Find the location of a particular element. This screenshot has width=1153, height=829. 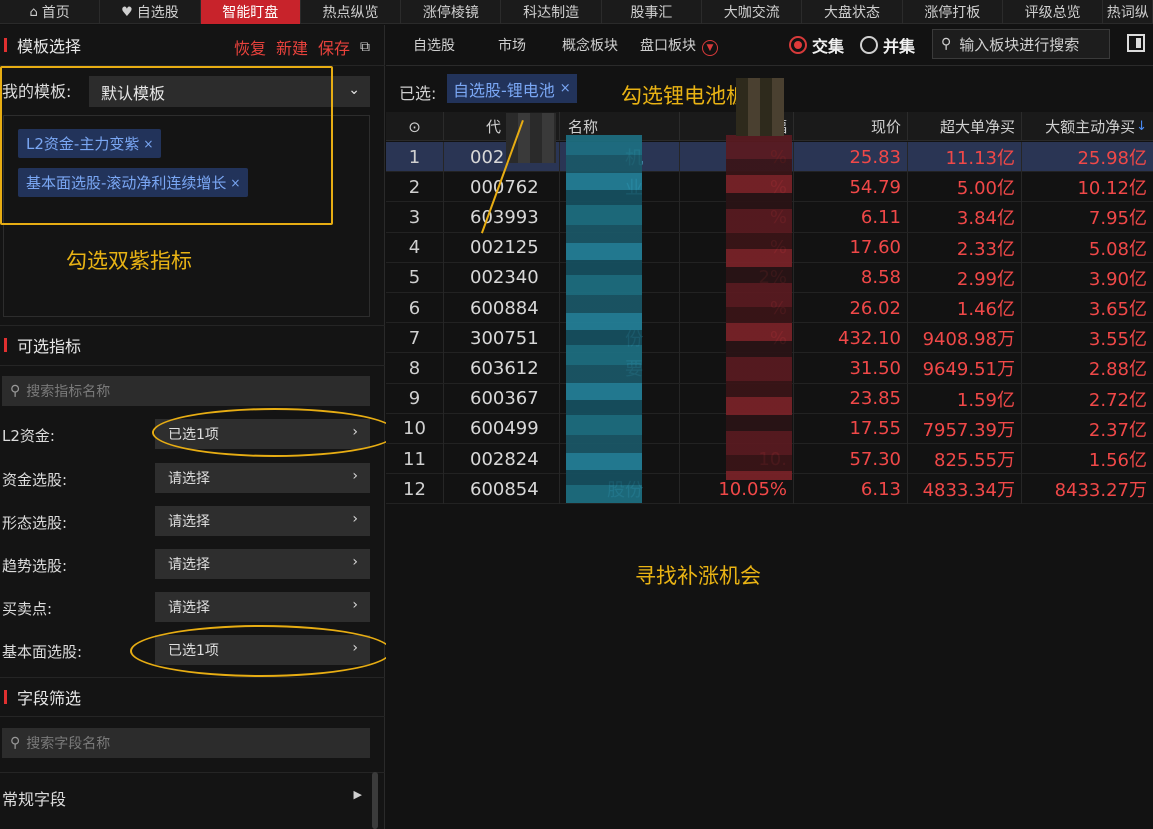

template-actions: 恢复 新建 保存 ⧉ is located at coordinates (302, 47).